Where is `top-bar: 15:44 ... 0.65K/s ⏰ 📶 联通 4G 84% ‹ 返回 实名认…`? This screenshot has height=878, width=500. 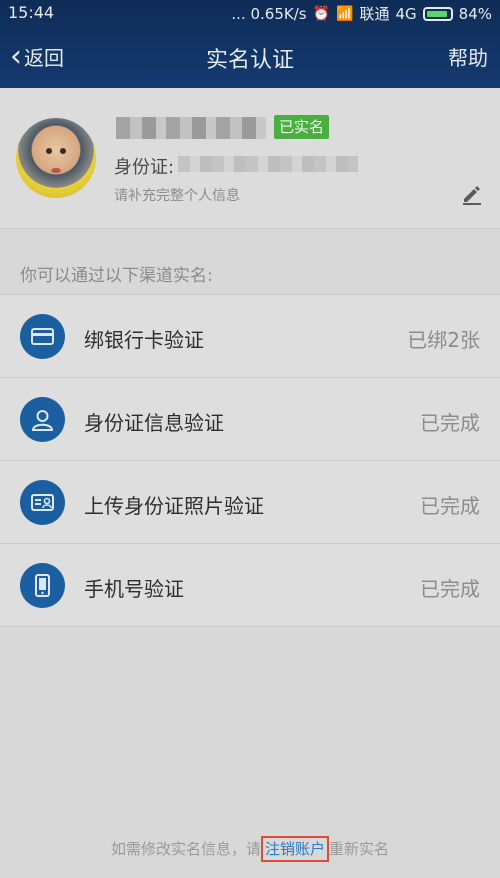
top-bar: 15:44 ... 0.65K/s ⏰ 📶 联通 4G 84% ‹ 返回 实名认… is located at coordinates (250, 44).